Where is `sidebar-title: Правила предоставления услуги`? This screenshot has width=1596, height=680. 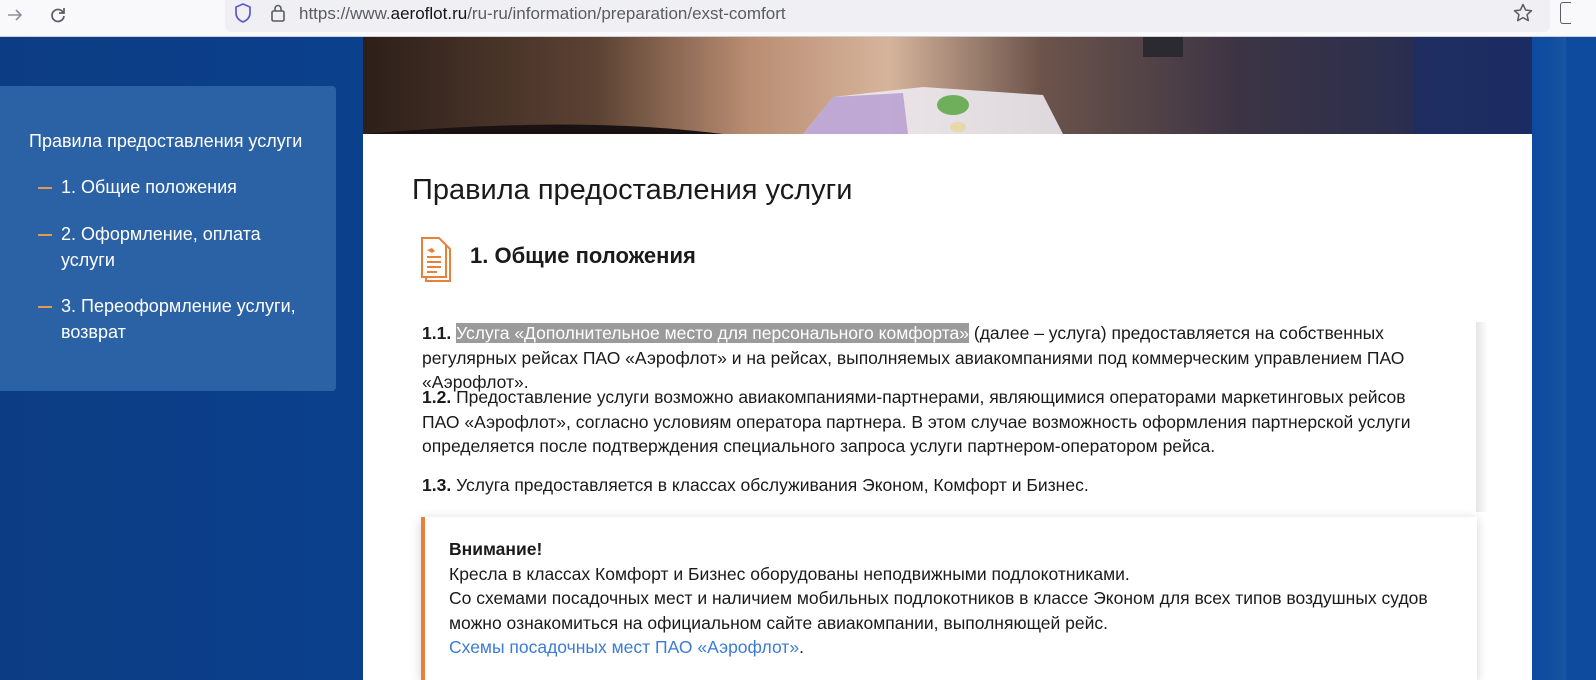 sidebar-title: Правила предоставления услуги is located at coordinates (165, 141).